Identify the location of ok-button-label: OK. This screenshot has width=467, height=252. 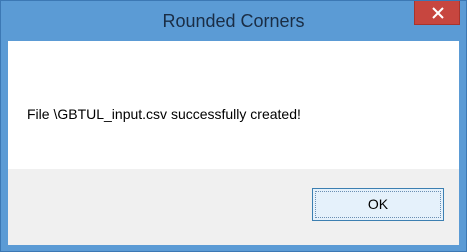
(378, 204).